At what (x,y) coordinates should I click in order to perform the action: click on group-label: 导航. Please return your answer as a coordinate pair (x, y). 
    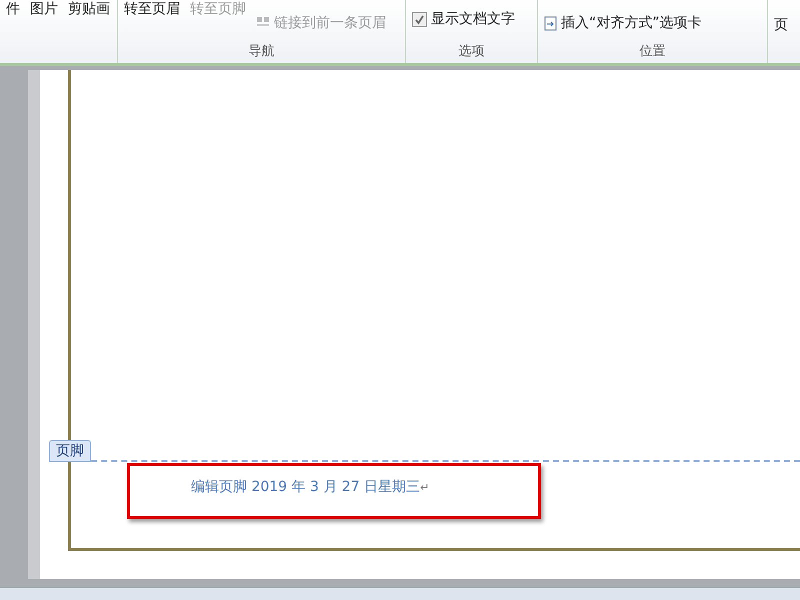
    Looking at the image, I should click on (261, 51).